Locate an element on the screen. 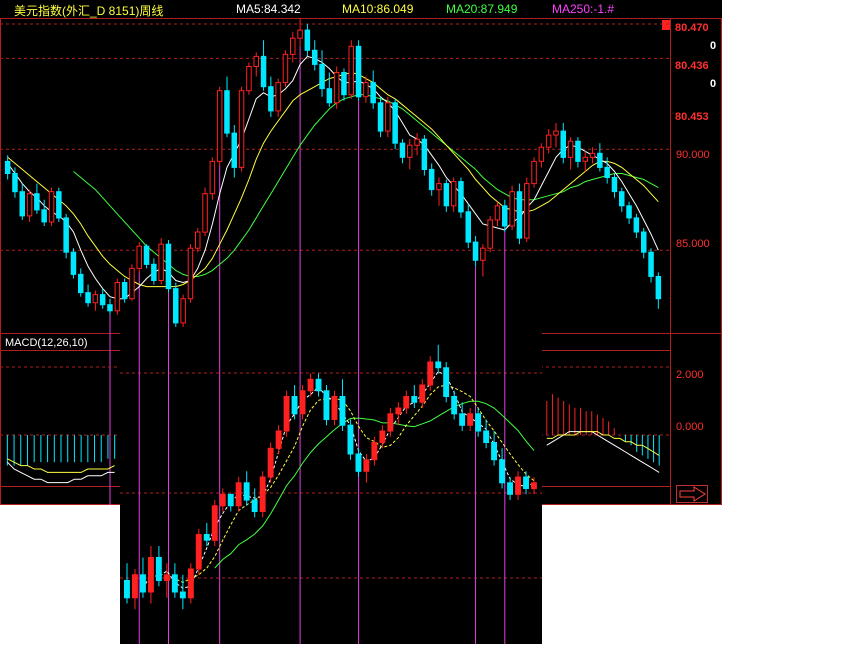 The width and height of the screenshot is (855, 653). scroll-right-button is located at coordinates (692, 494).